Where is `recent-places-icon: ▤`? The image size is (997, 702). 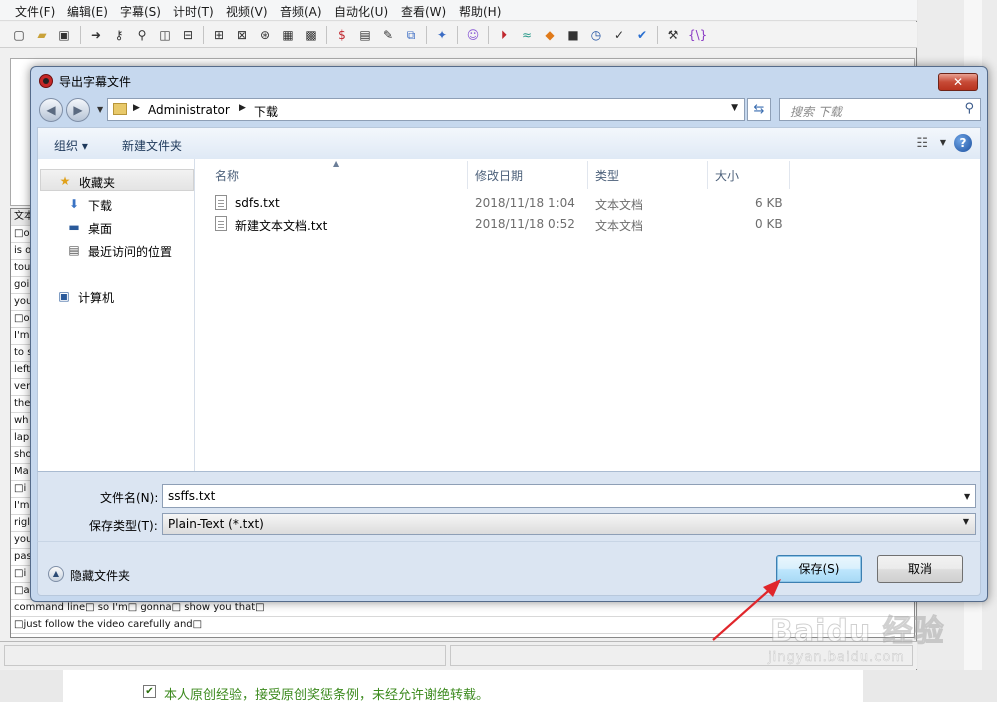 recent-places-icon: ▤ is located at coordinates (74, 250).